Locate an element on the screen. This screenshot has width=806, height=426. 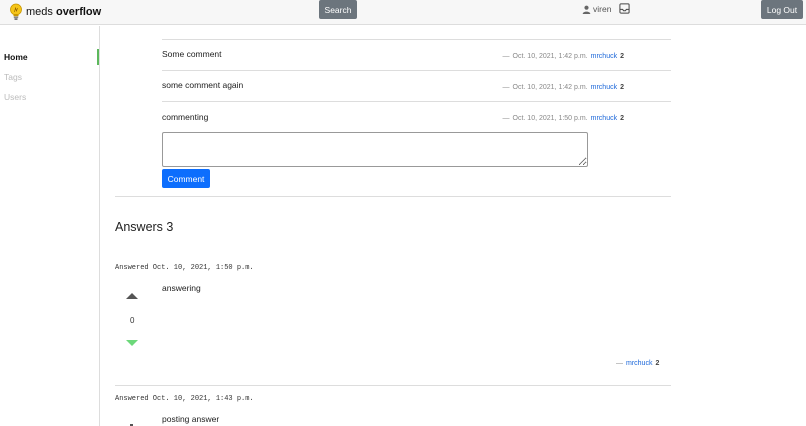
downvote-arrow-icon is located at coordinates (132, 343).